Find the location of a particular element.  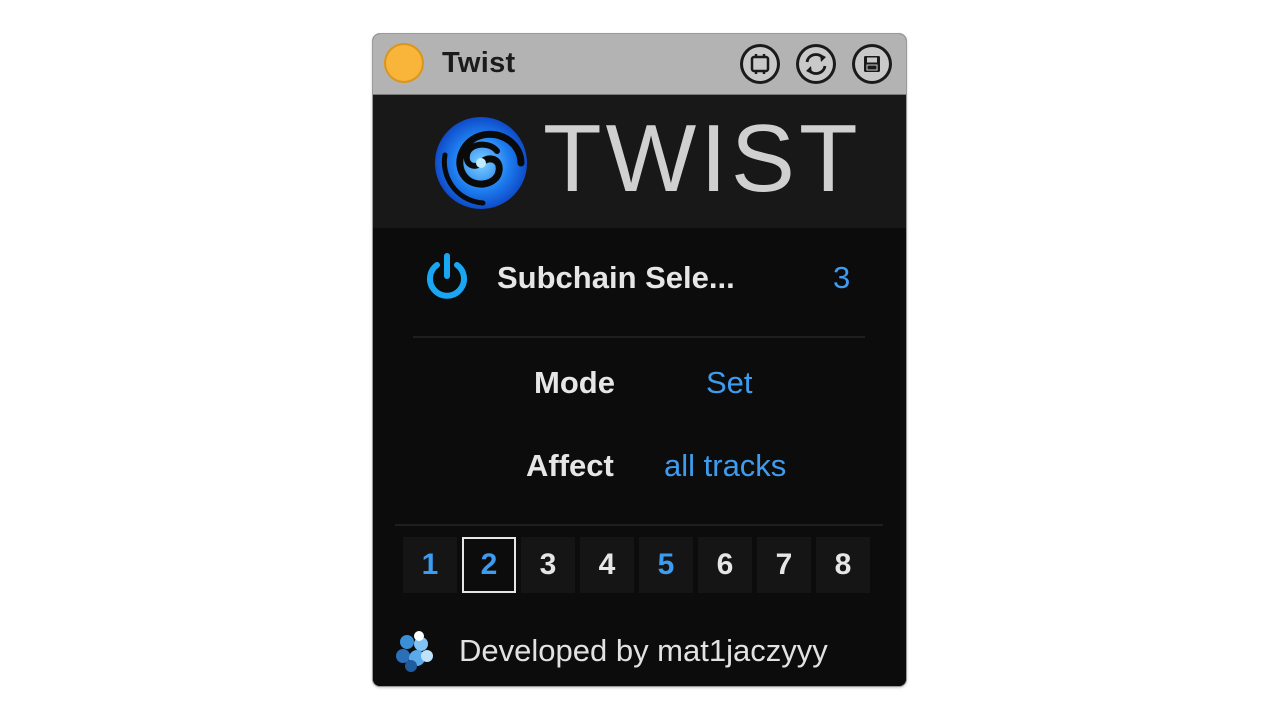

chain-slot: 7 is located at coordinates (784, 565).